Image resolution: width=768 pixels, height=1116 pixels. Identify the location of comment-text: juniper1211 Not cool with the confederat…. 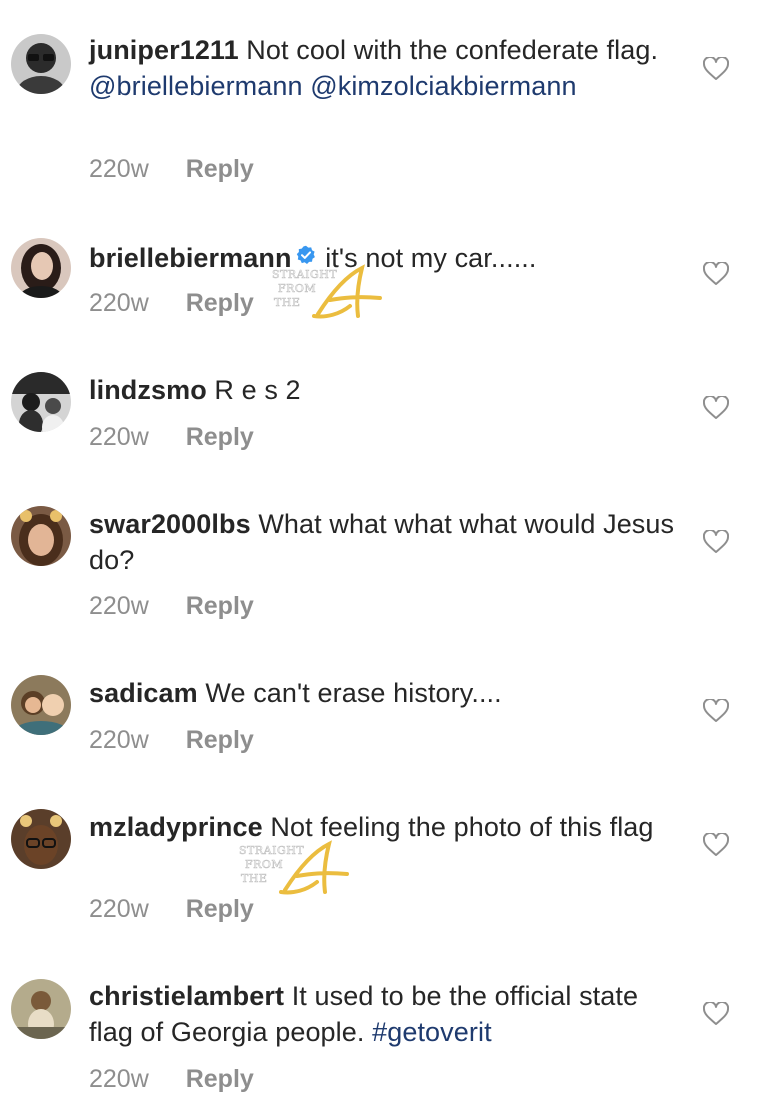
(384, 68).